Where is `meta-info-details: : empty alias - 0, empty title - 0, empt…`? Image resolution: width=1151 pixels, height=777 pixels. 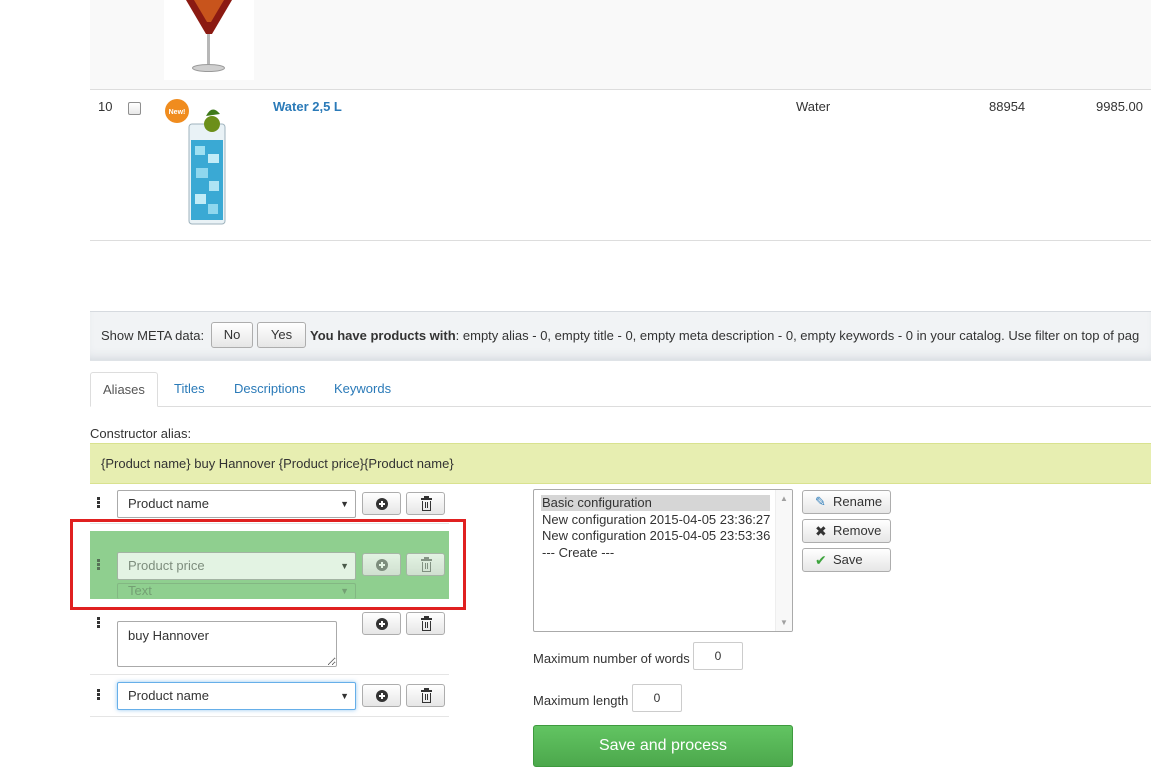 meta-info-details: : empty alias - 0, empty title - 0, empt… is located at coordinates (797, 335).